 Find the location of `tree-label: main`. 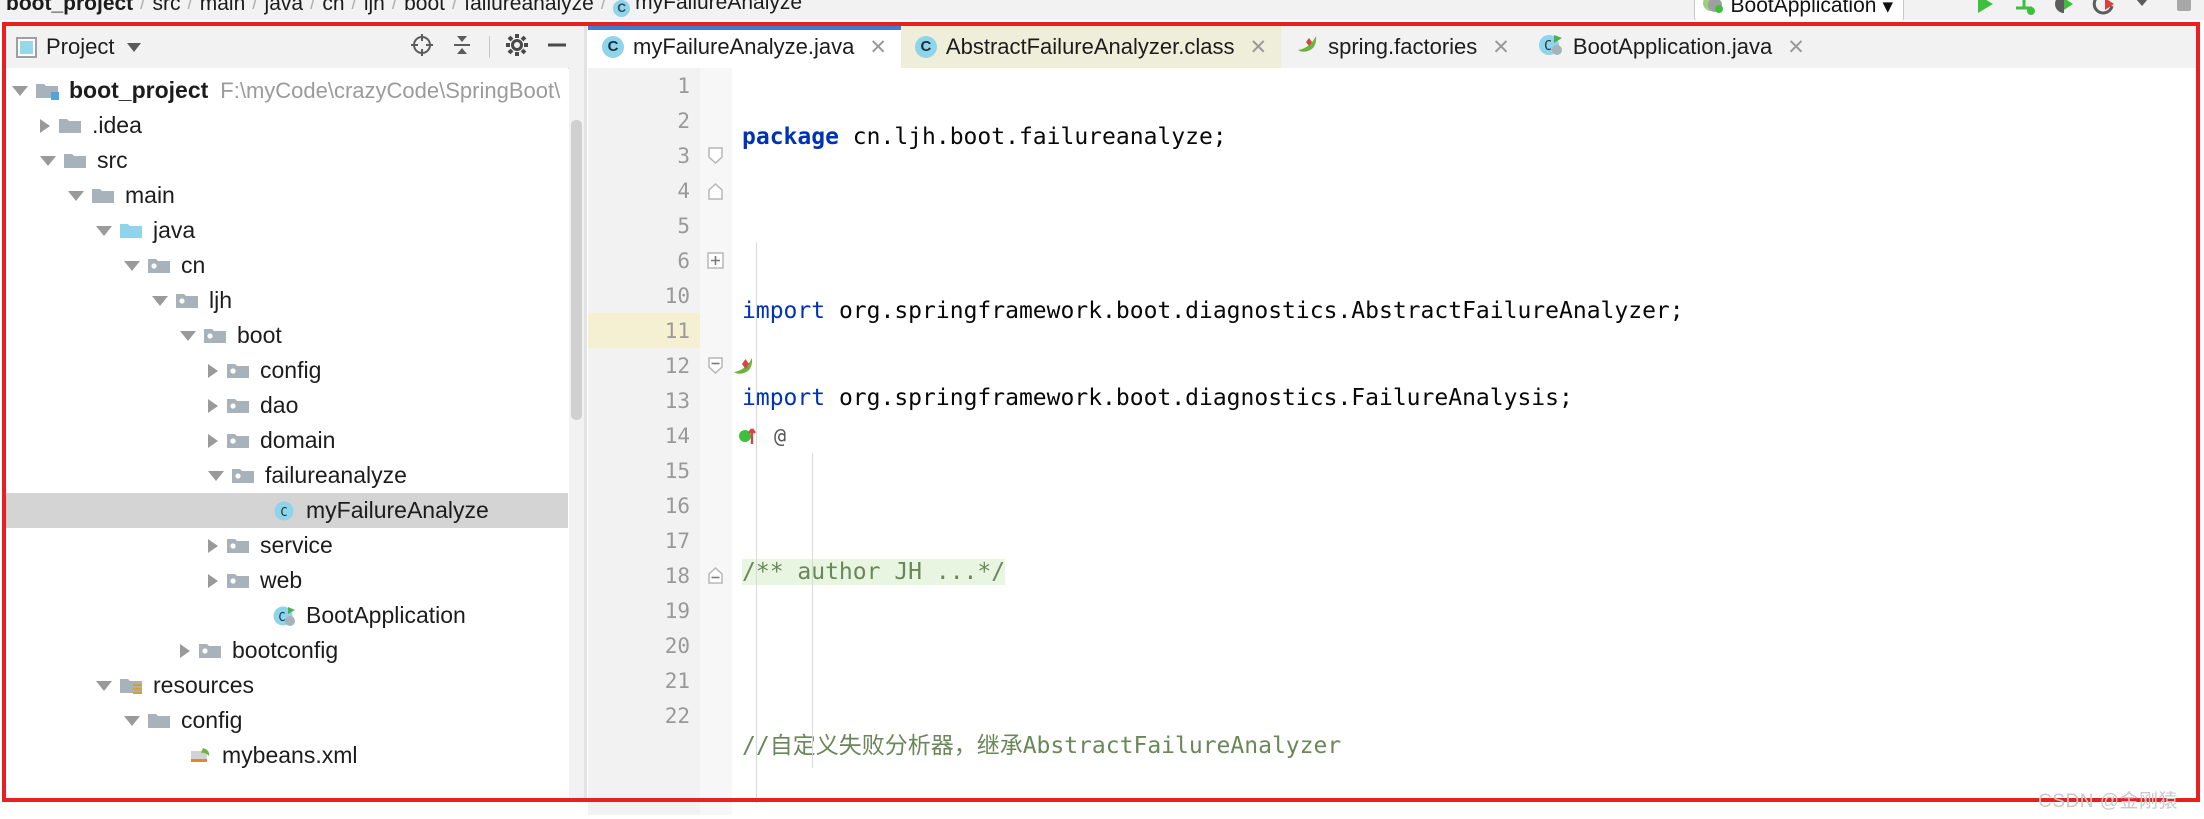

tree-label: main is located at coordinates (150, 195).